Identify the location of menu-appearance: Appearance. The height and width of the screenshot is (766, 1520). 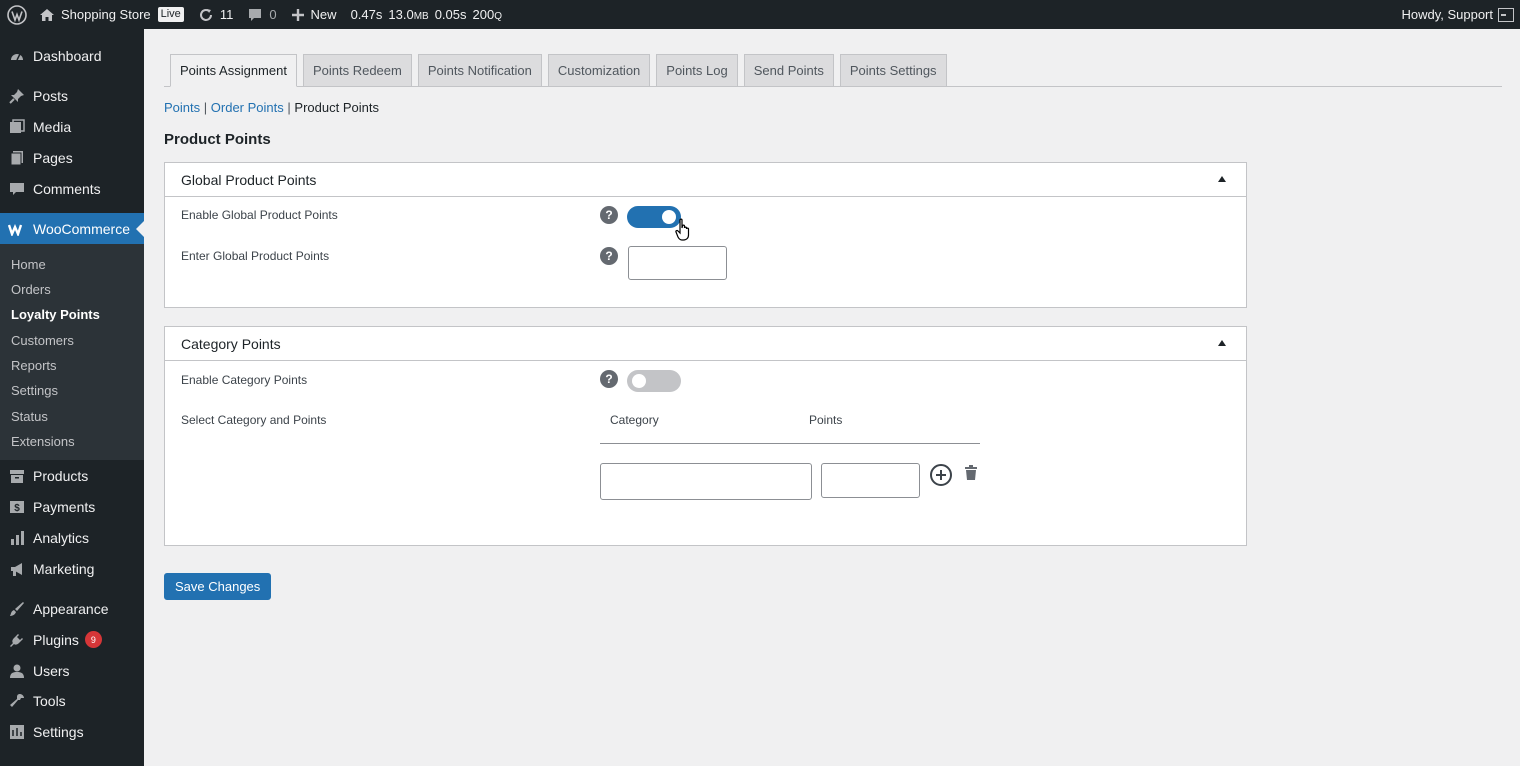
(72, 608).